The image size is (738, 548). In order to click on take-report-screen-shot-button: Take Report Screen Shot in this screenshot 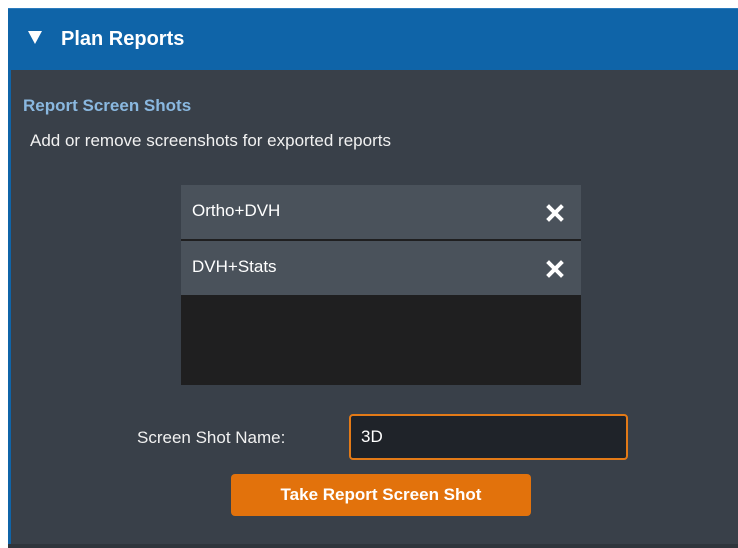, I will do `click(381, 495)`.